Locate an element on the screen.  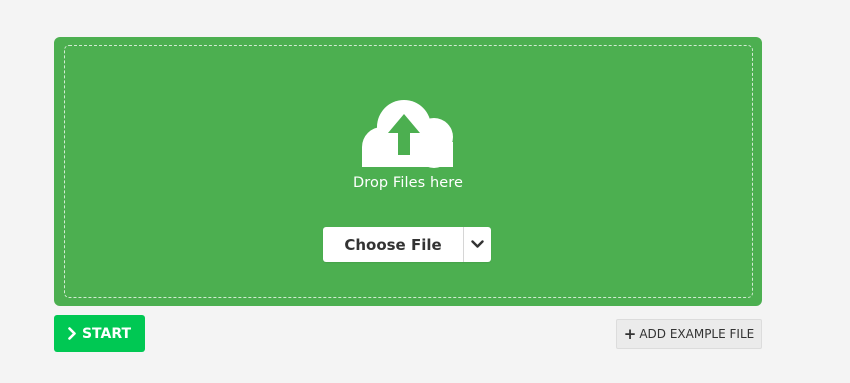
choose-file-group: Choose File is located at coordinates (407, 244).